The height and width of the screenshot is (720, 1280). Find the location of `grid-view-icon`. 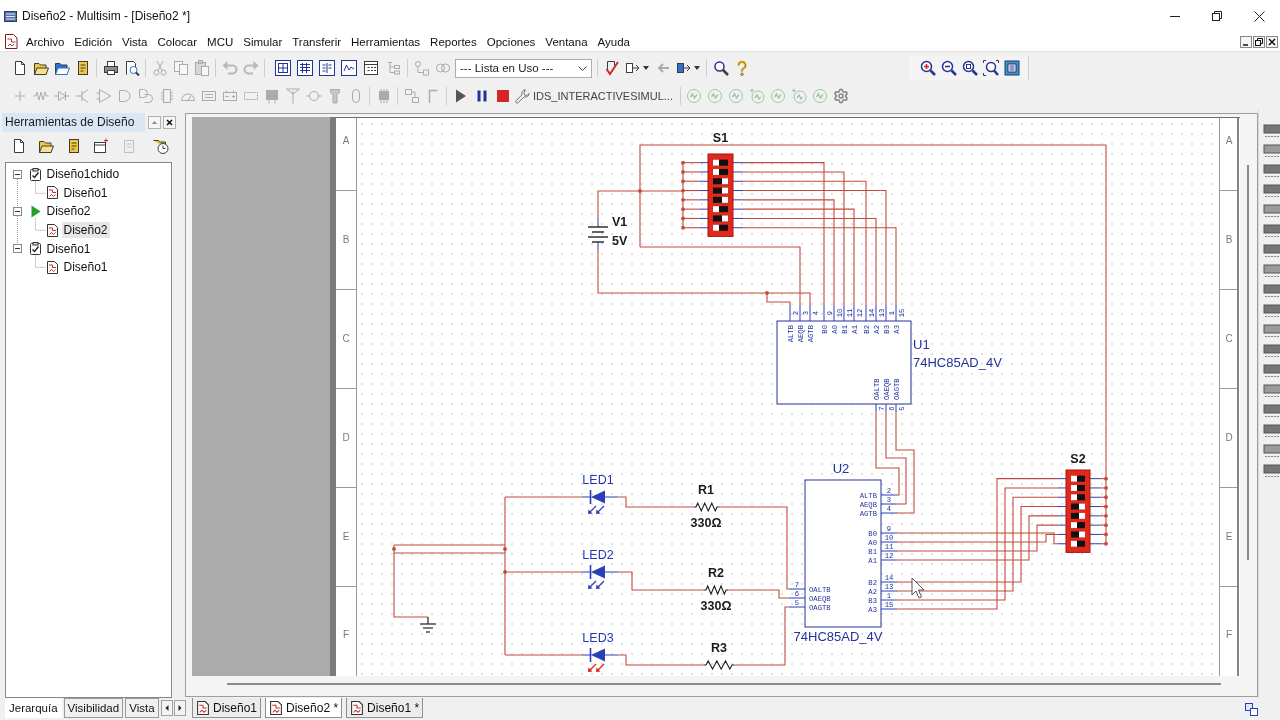

grid-view-icon is located at coordinates (283, 68).